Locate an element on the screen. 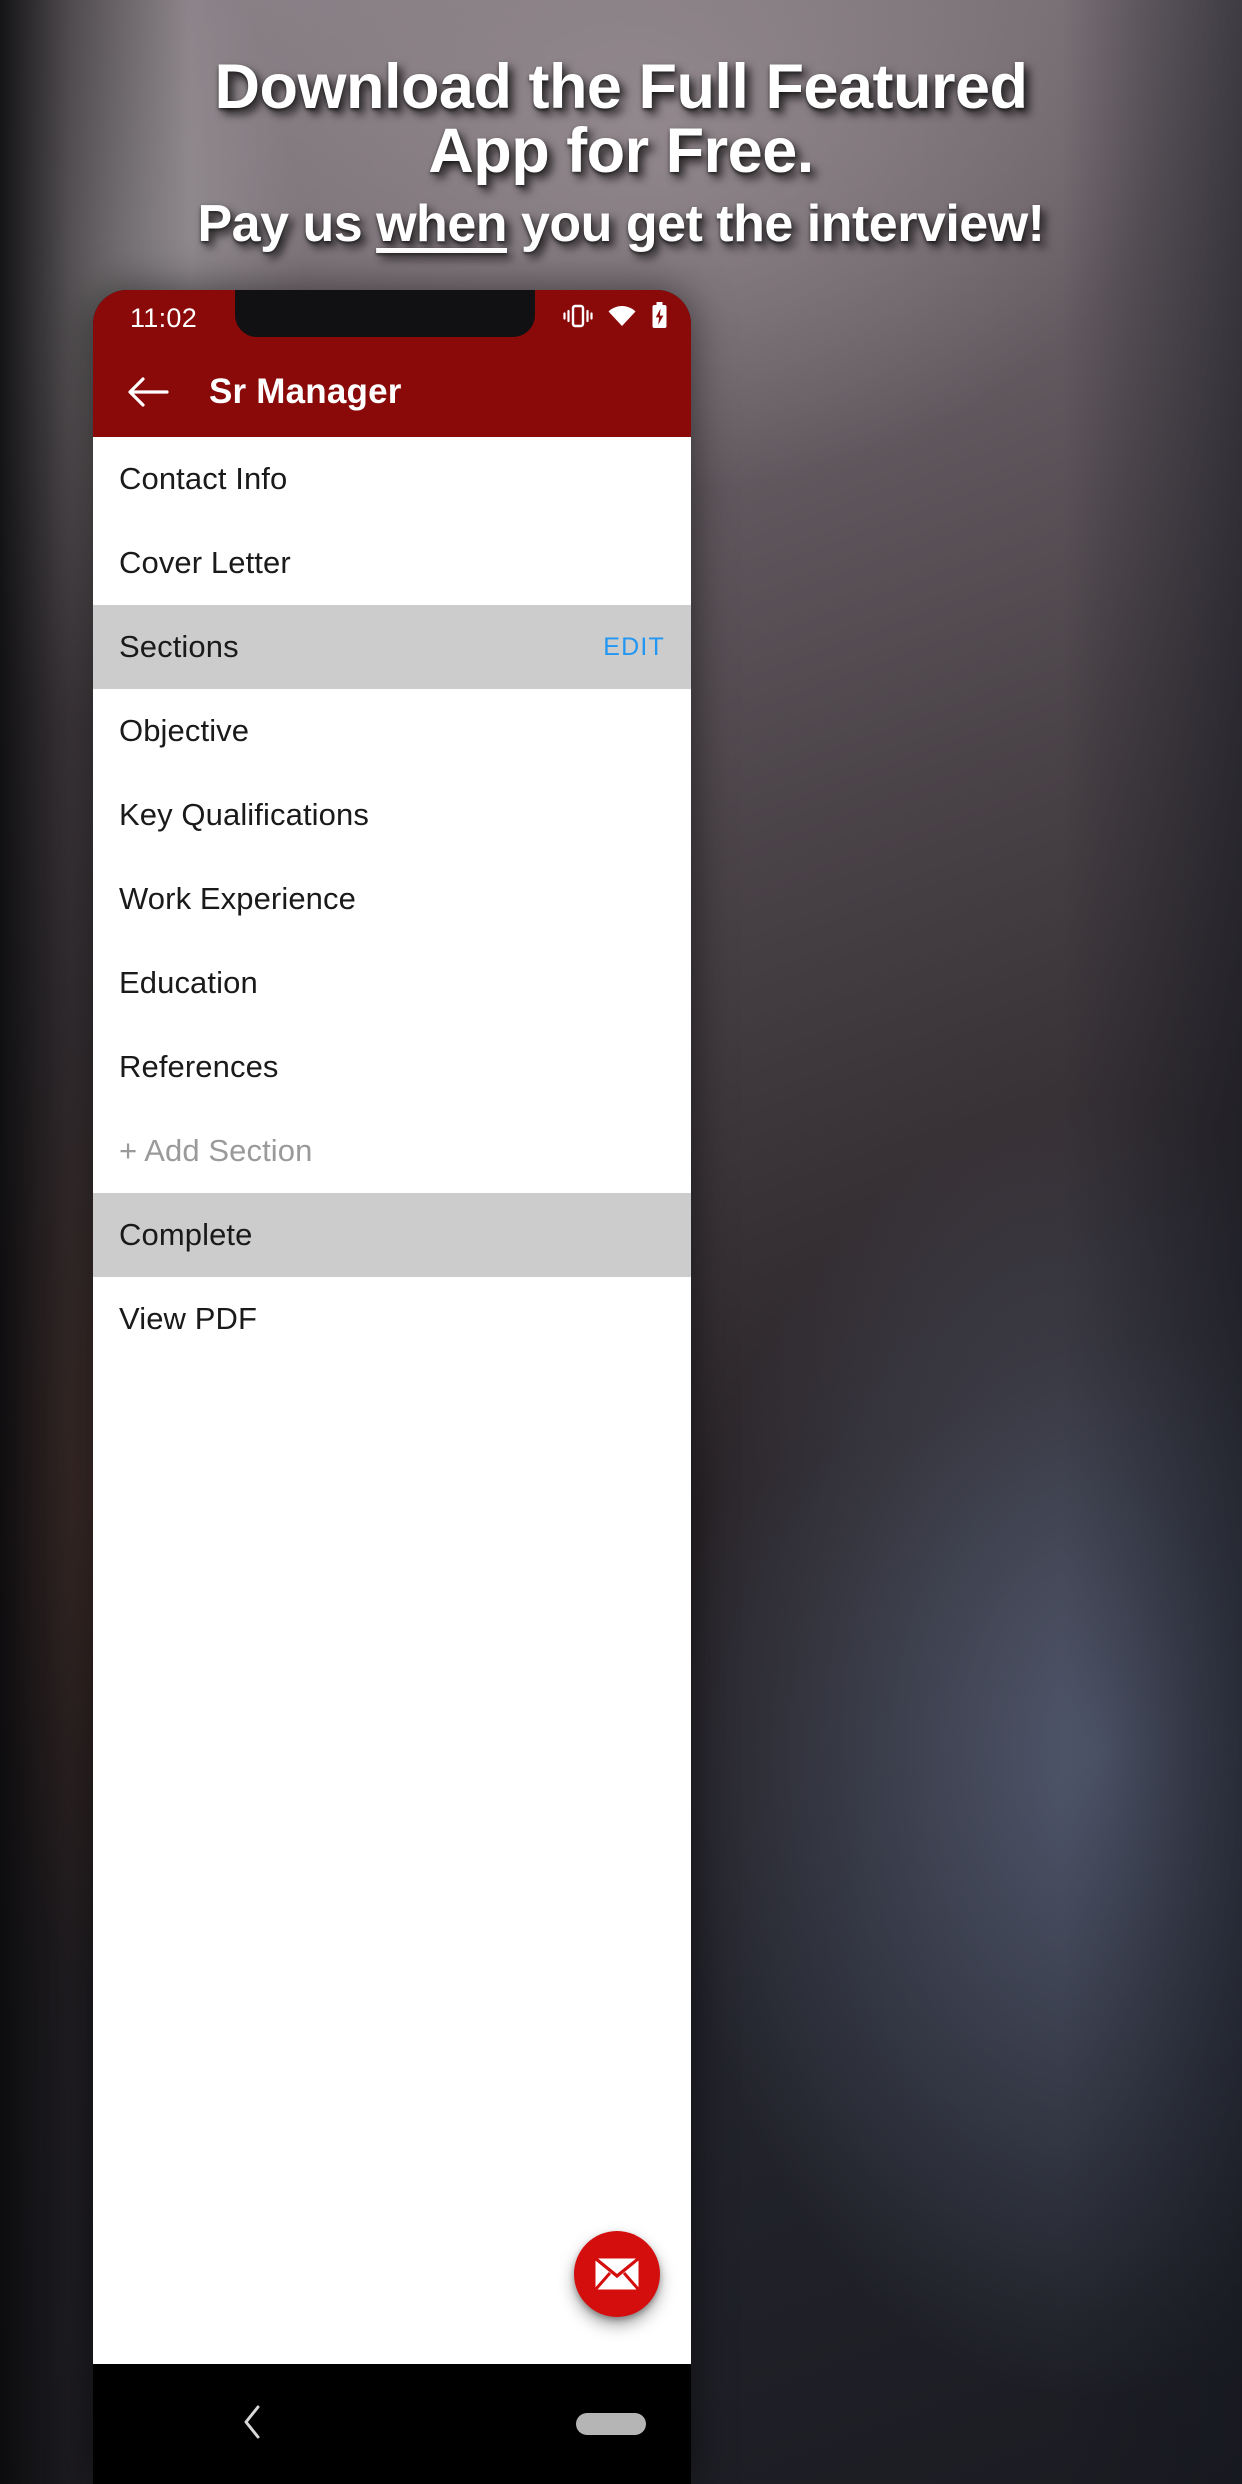 Image resolution: width=1242 pixels, height=2484 pixels. list-item-label: Education is located at coordinates (188, 982).